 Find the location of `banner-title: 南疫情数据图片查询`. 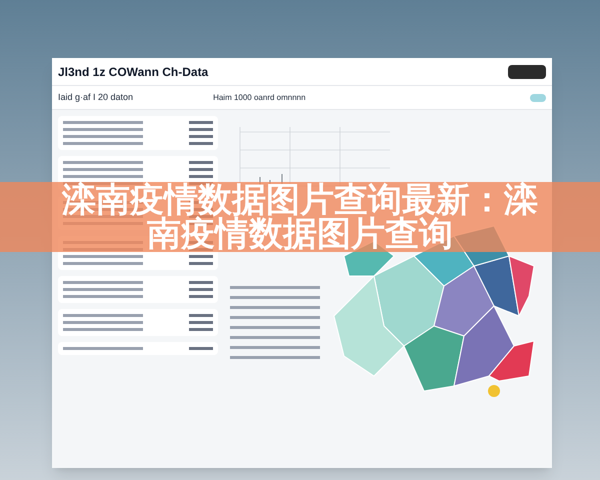

banner-title: 南疫情数据图片查询 is located at coordinates (300, 234).